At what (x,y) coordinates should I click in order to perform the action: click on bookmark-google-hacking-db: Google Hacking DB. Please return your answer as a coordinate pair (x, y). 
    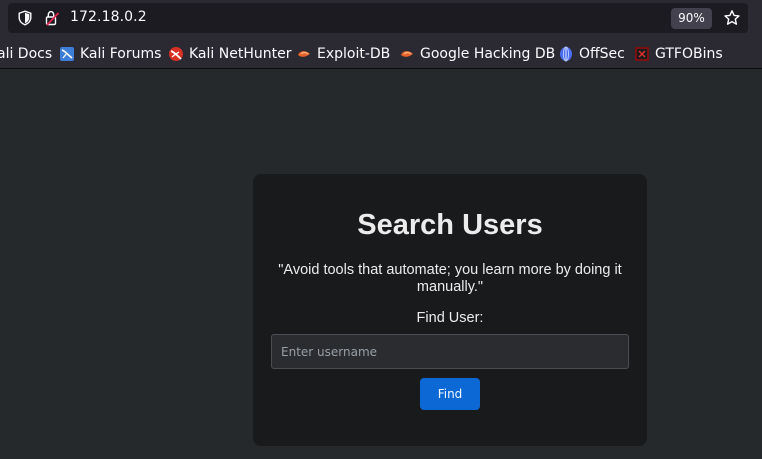
    Looking at the image, I should click on (477, 54).